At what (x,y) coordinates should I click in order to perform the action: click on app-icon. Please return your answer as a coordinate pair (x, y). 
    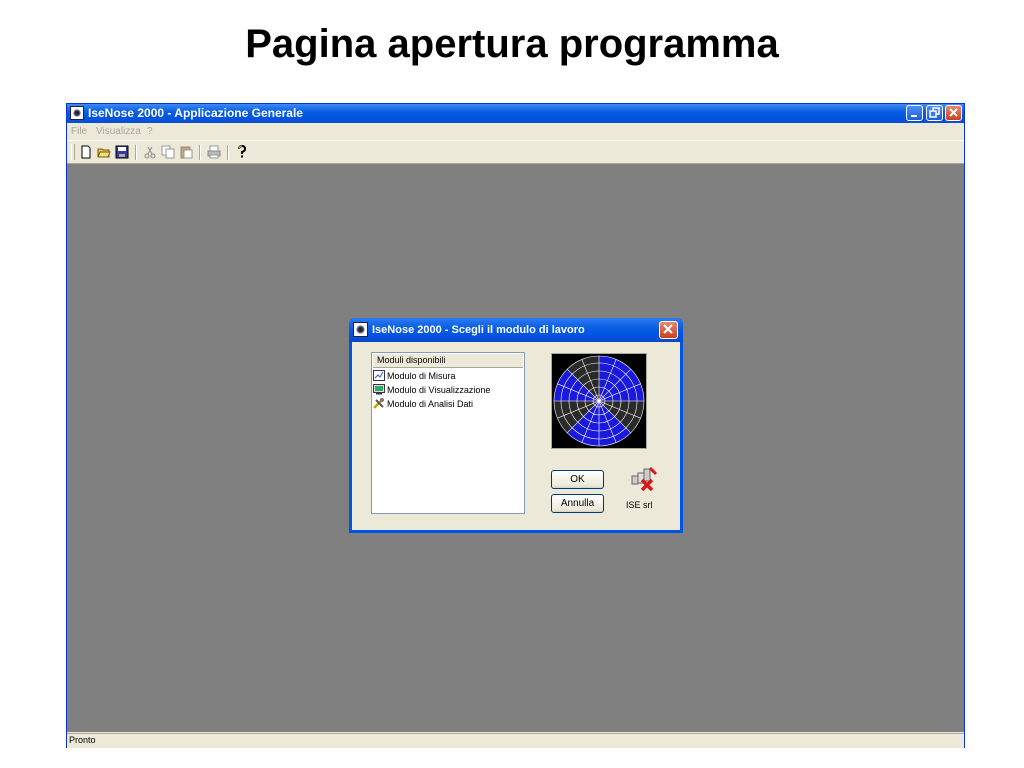
    Looking at the image, I should click on (77, 113).